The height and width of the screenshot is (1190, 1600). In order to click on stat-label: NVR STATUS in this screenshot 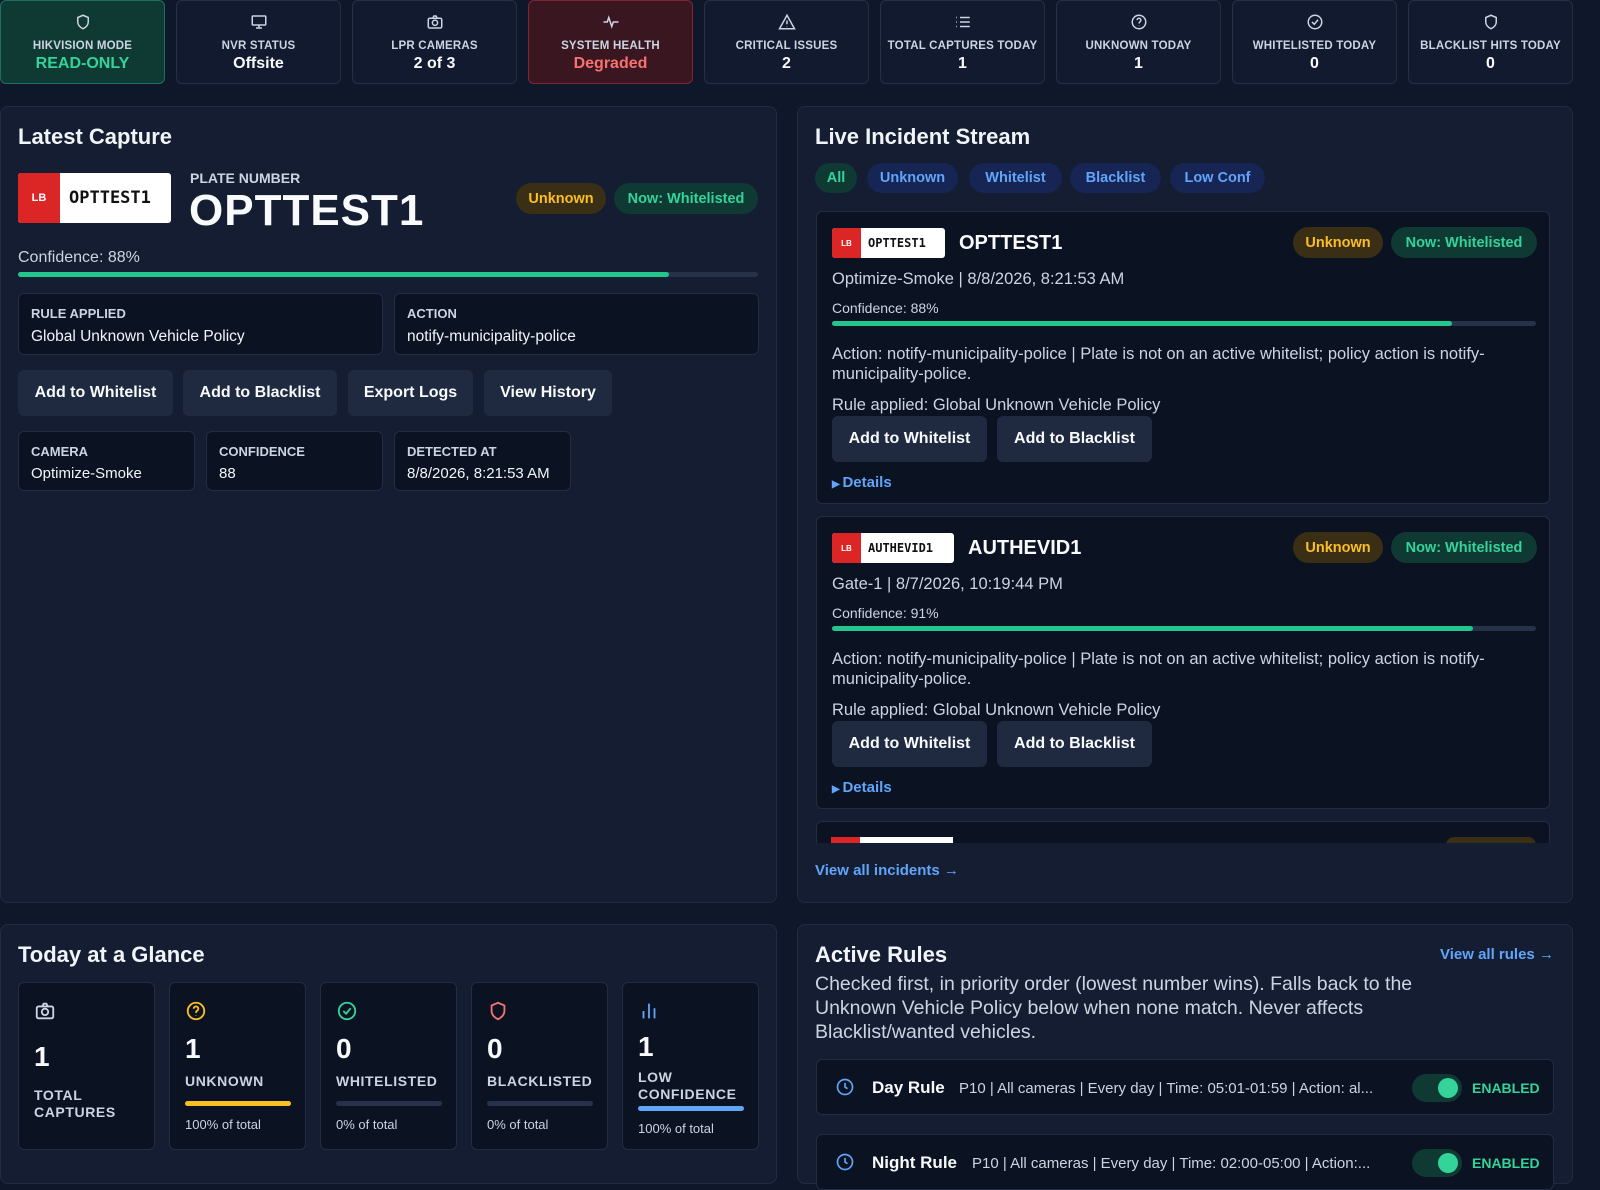, I will do `click(258, 46)`.